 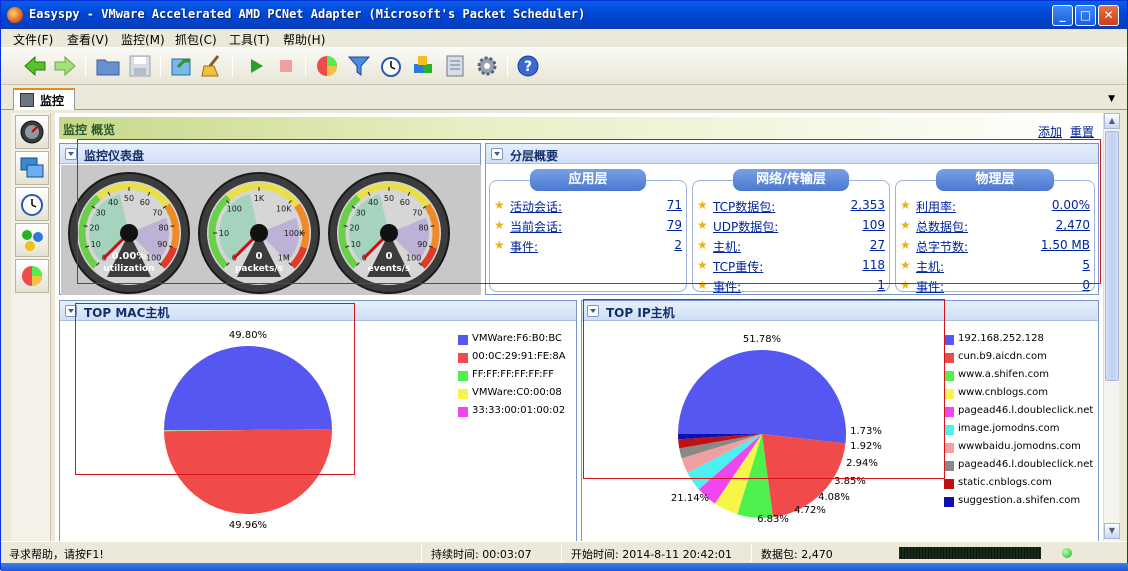 What do you see at coordinates (674, 205) in the screenshot?
I see `row-value: 71` at bounding box center [674, 205].